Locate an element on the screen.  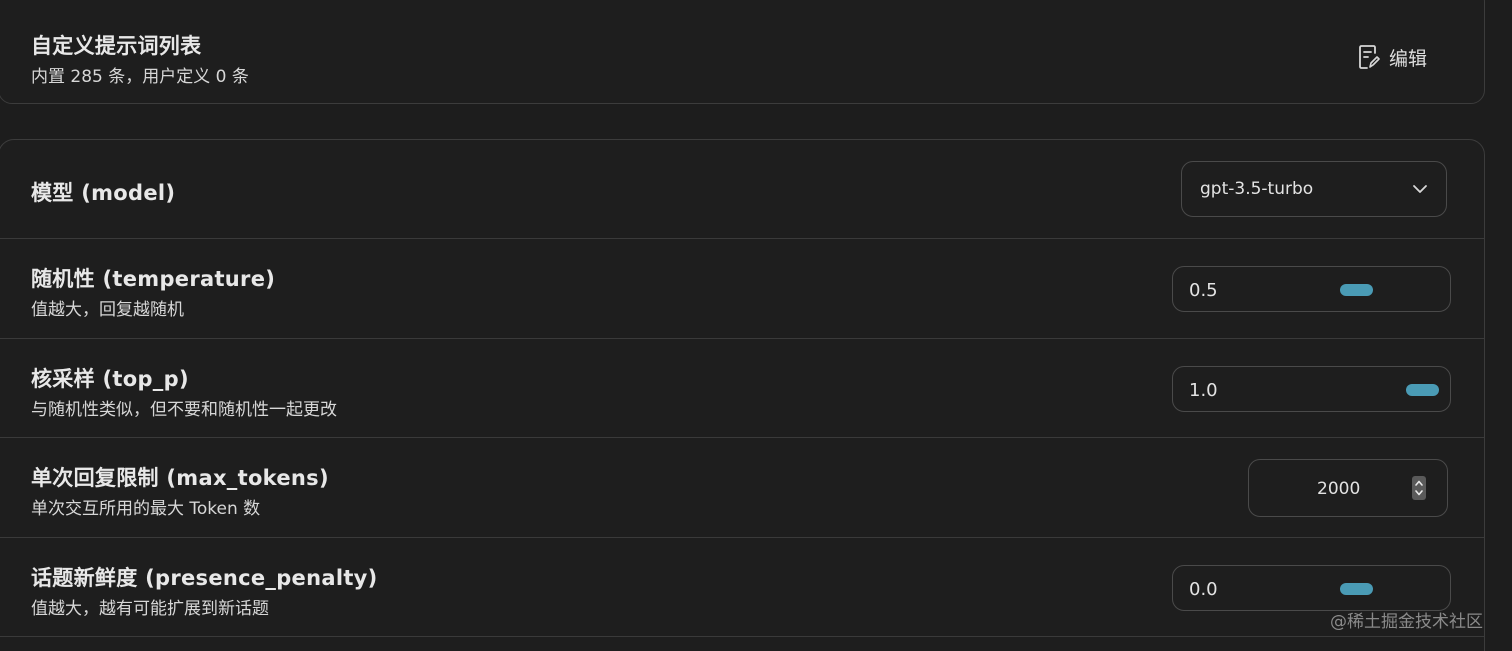
model-select: gpt-3.5-turbo is located at coordinates (1314, 189).